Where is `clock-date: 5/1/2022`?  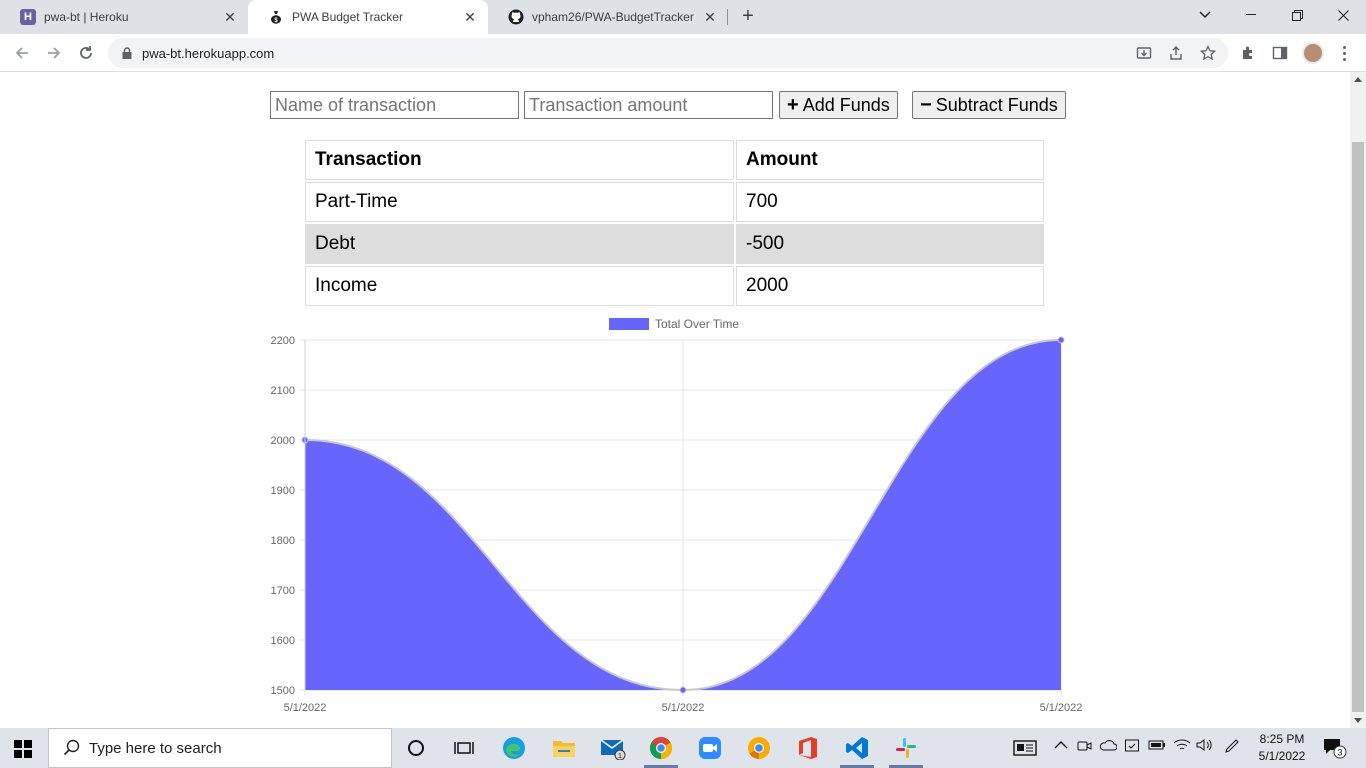 clock-date: 5/1/2022 is located at coordinates (1282, 756).